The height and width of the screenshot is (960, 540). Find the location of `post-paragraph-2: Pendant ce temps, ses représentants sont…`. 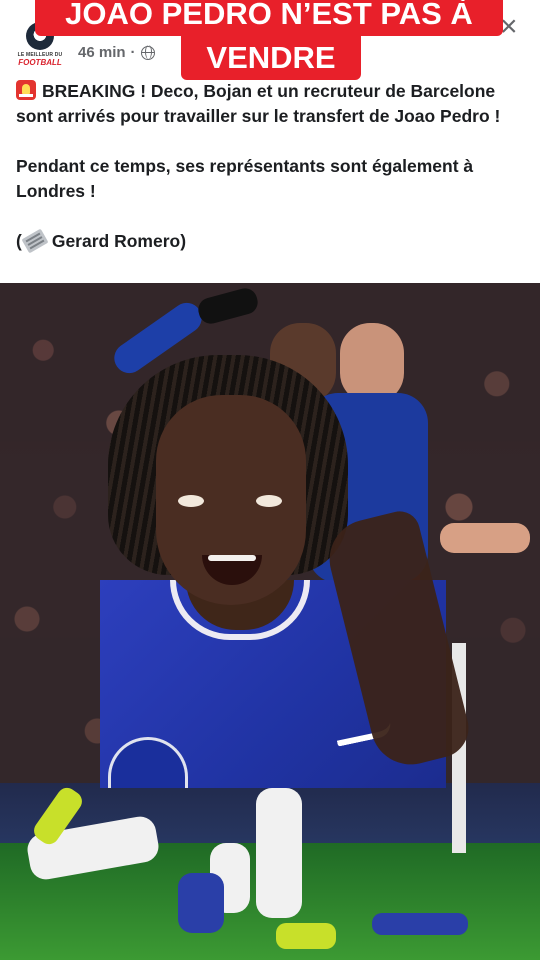

post-paragraph-2: Pendant ce temps, ses représentants sont… is located at coordinates (245, 178).